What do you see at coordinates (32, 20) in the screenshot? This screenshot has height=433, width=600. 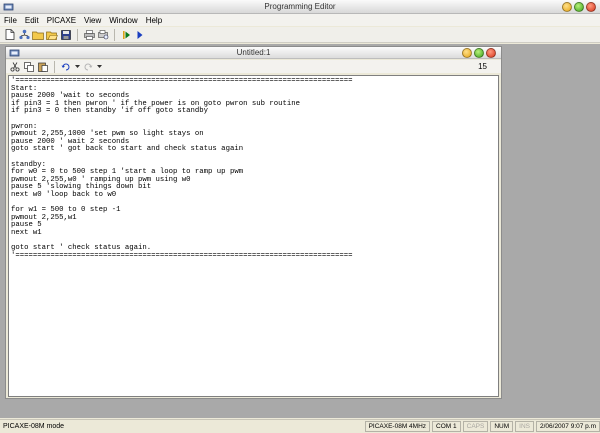 I see `menu-edit: Edit` at bounding box center [32, 20].